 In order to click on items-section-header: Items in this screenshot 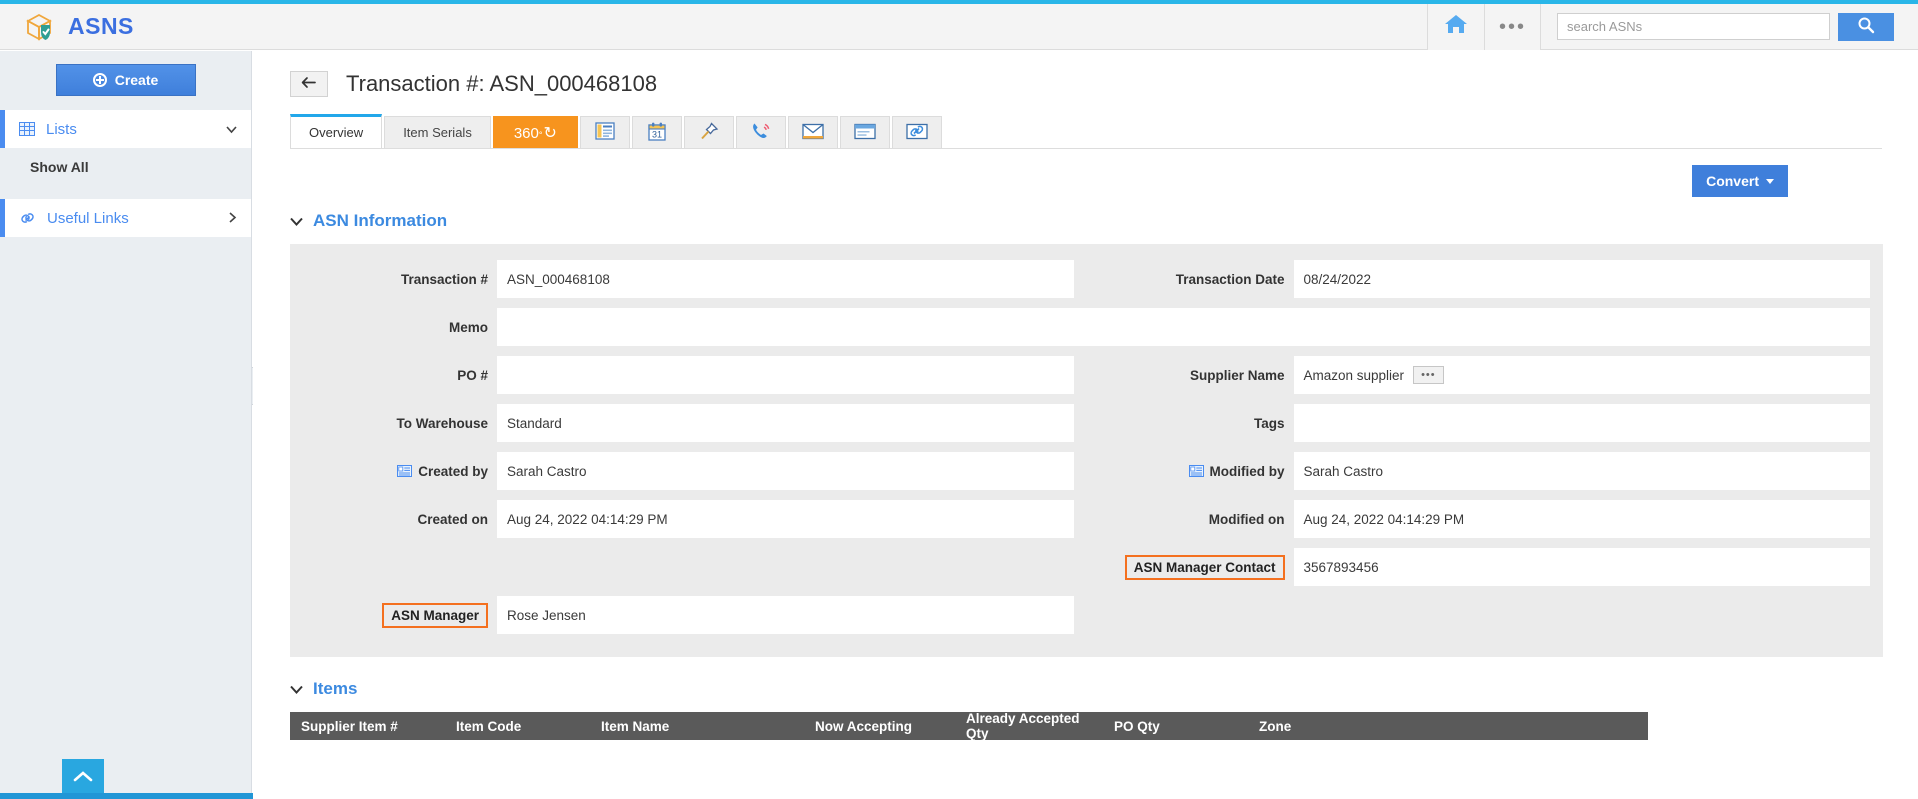, I will do `click(1104, 689)`.